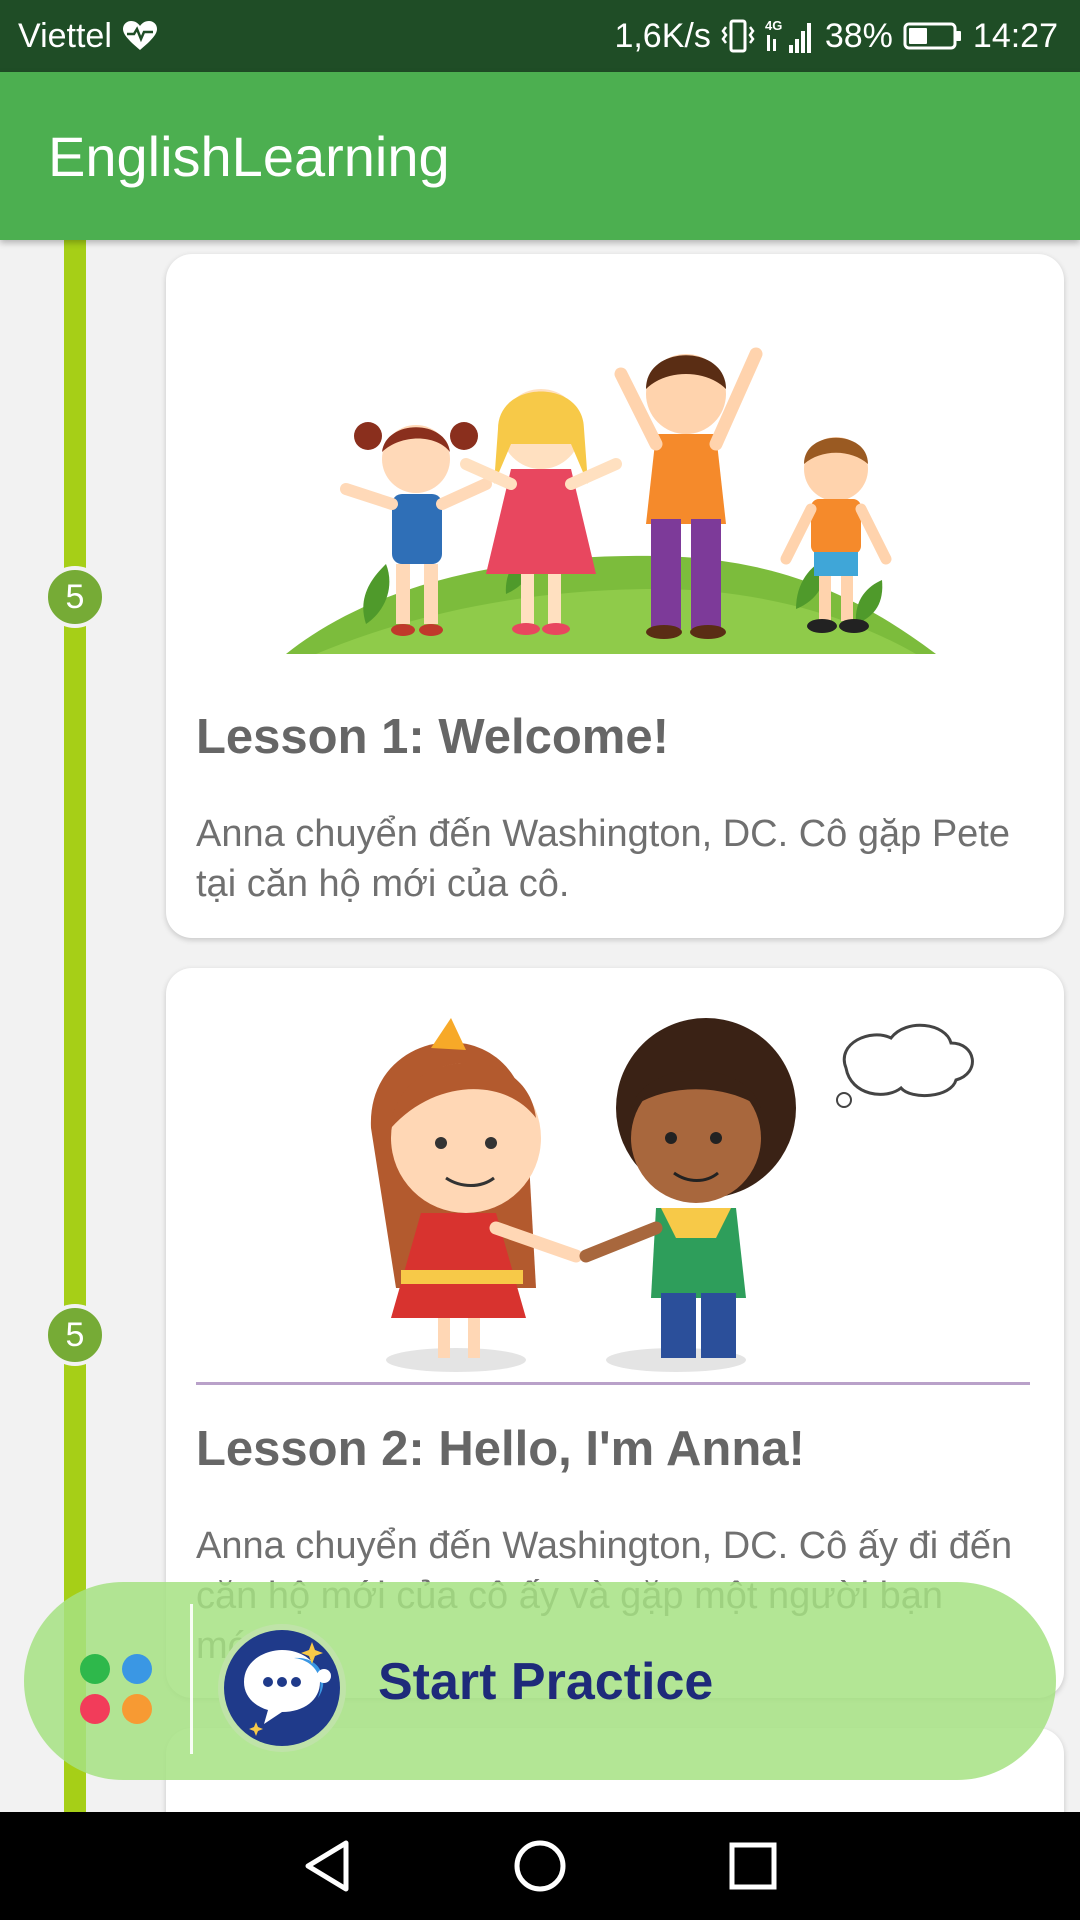  What do you see at coordinates (933, 36) in the screenshot?
I see `battery-icon` at bounding box center [933, 36].